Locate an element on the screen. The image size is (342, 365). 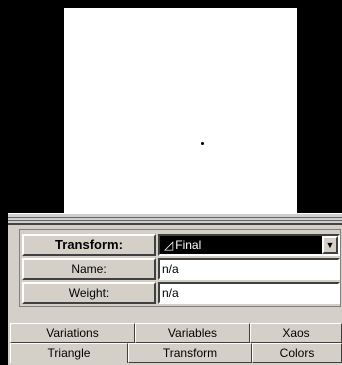
weight-label: Weight: is located at coordinates (89, 293).